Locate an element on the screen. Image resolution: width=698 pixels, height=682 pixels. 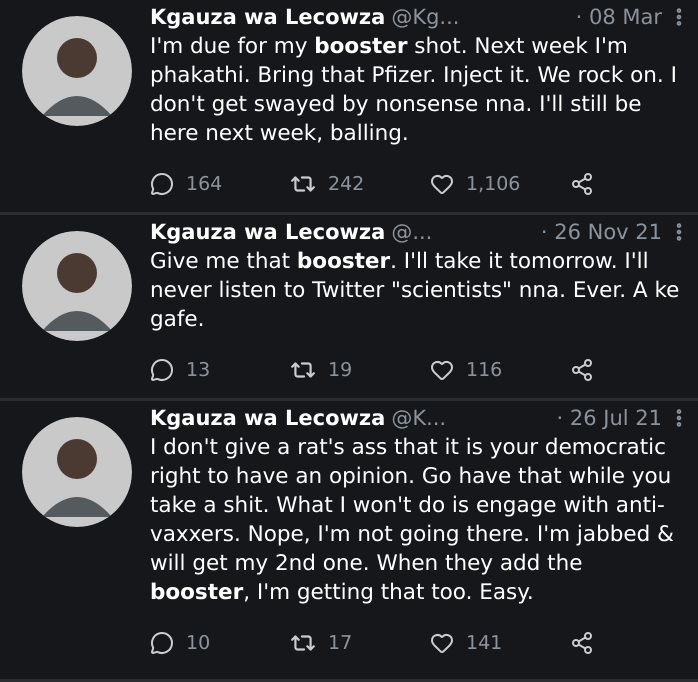
tweet-date: · 26 Jul 21 is located at coordinates (609, 418).